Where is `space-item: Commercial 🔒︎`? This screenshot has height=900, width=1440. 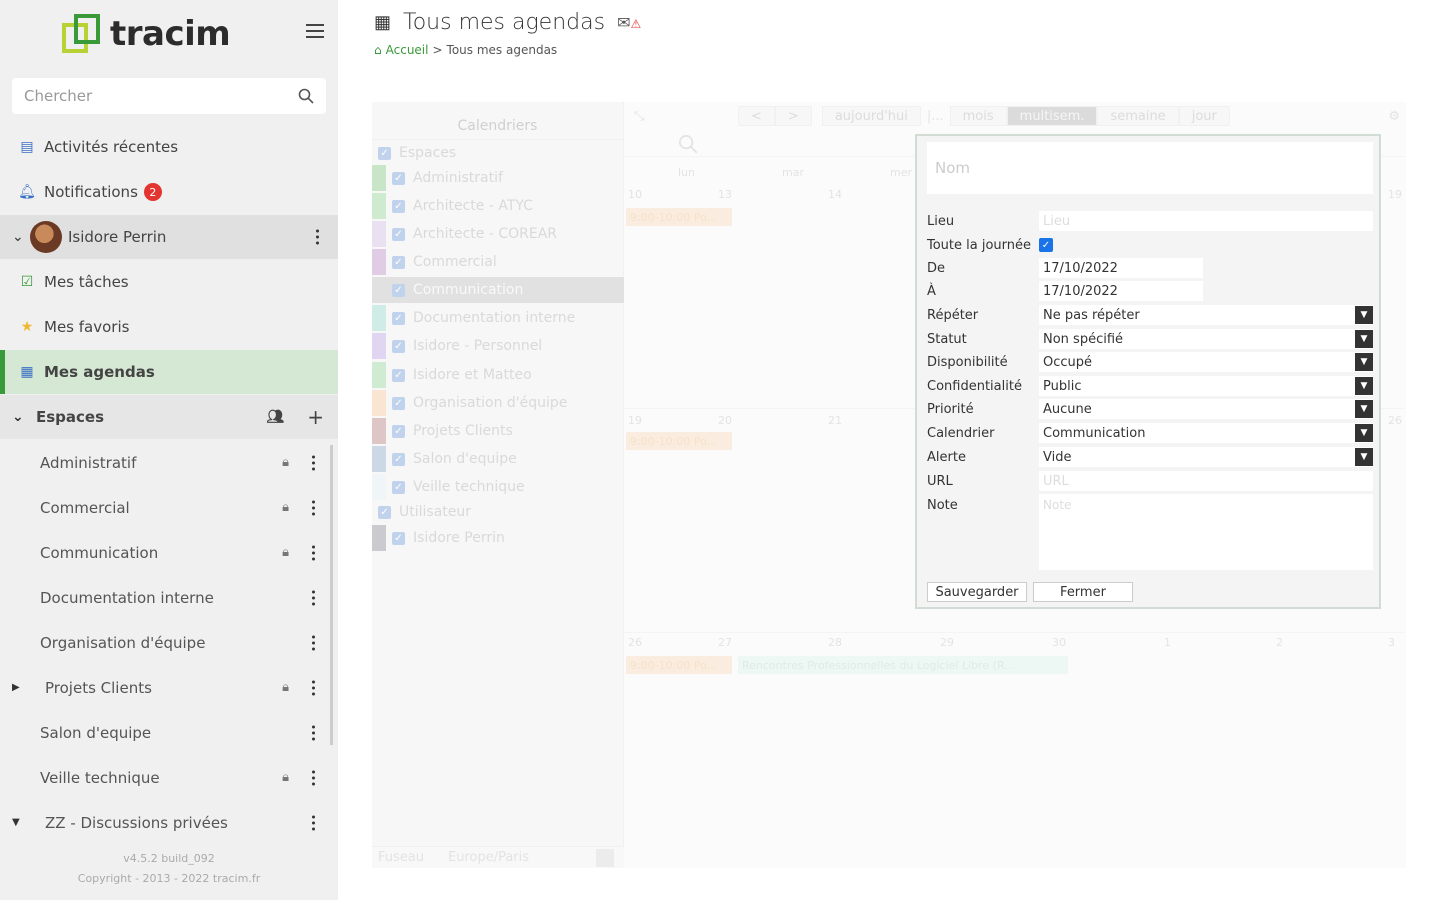
space-item: Commercial 🔒︎ is located at coordinates (167, 507).